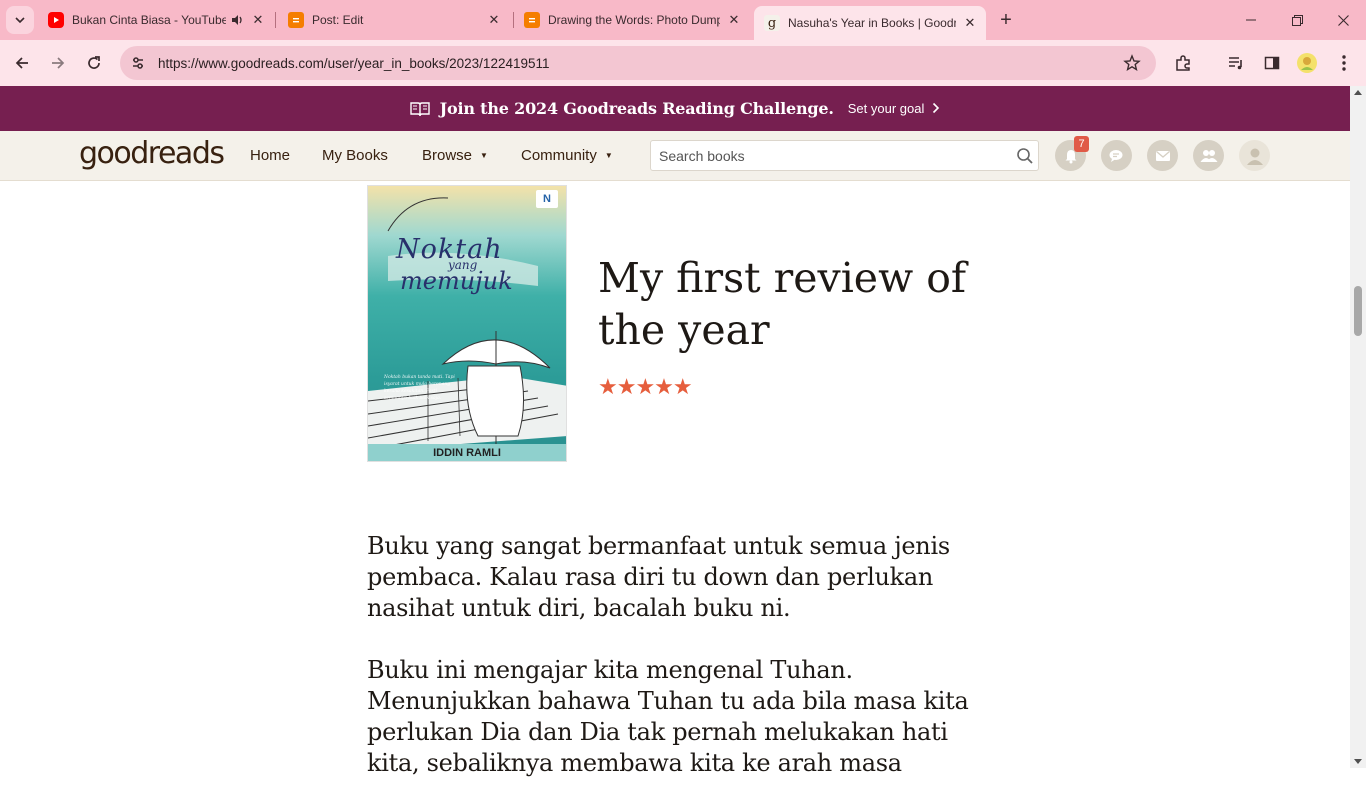 The width and height of the screenshot is (1366, 810). I want to click on back-button, so click(22, 63).